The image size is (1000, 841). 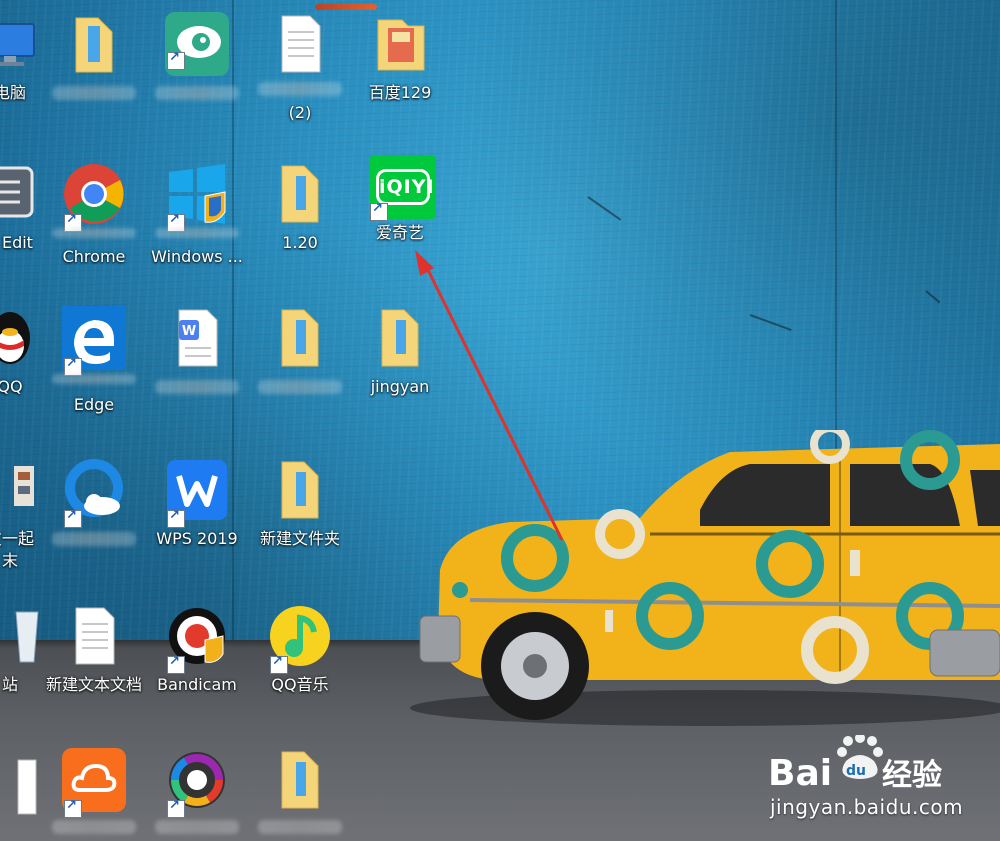 What do you see at coordinates (856, 771) in the screenshot?
I see `baidu-du-text: du` at bounding box center [856, 771].